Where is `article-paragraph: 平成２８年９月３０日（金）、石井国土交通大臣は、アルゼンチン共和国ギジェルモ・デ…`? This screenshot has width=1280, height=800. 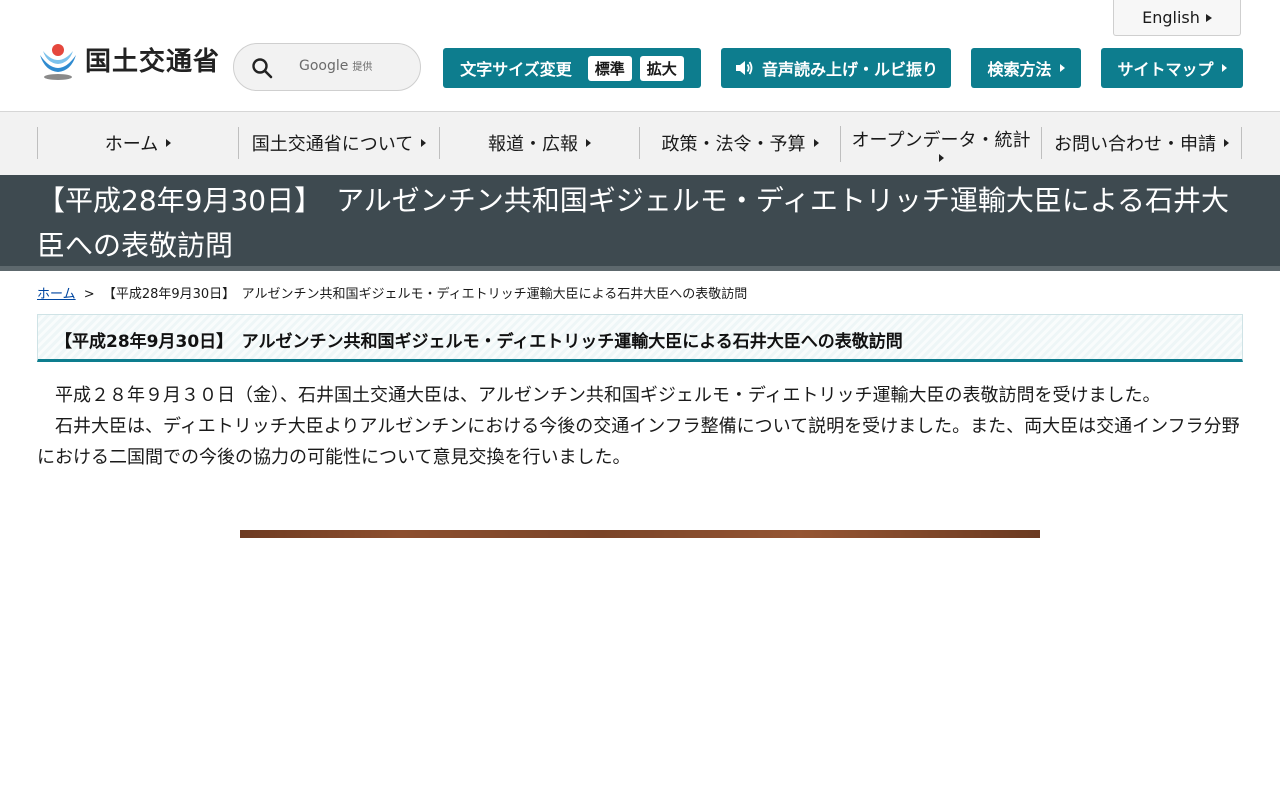
article-paragraph: 平成２８年９月３０日（金）、石井国土交通大臣は、アルゼンチン共和国ギジェルモ・デ… is located at coordinates (608, 395).